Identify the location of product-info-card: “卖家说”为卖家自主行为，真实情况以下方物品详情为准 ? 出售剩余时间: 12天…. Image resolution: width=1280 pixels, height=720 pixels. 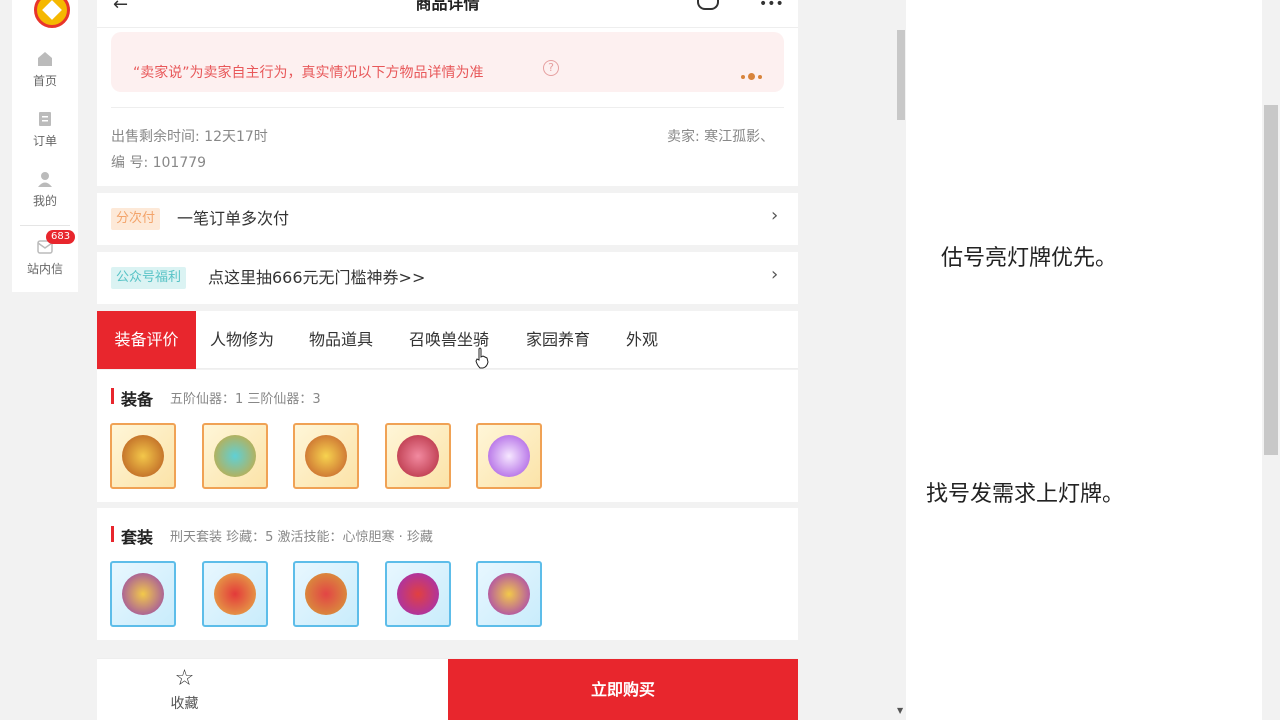
(447, 107).